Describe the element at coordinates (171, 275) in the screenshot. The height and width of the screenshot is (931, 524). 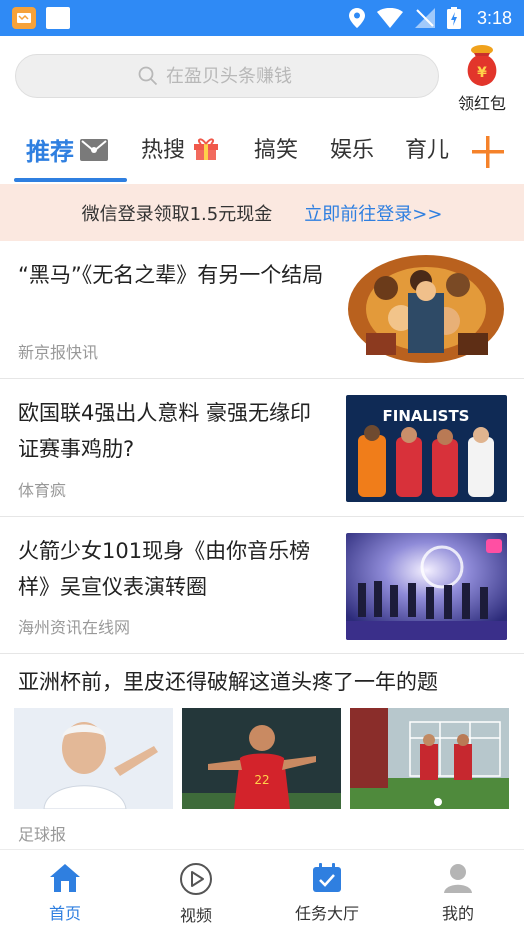
I see `news-title: “黑马”《无名之辈》有另一个结局` at that location.